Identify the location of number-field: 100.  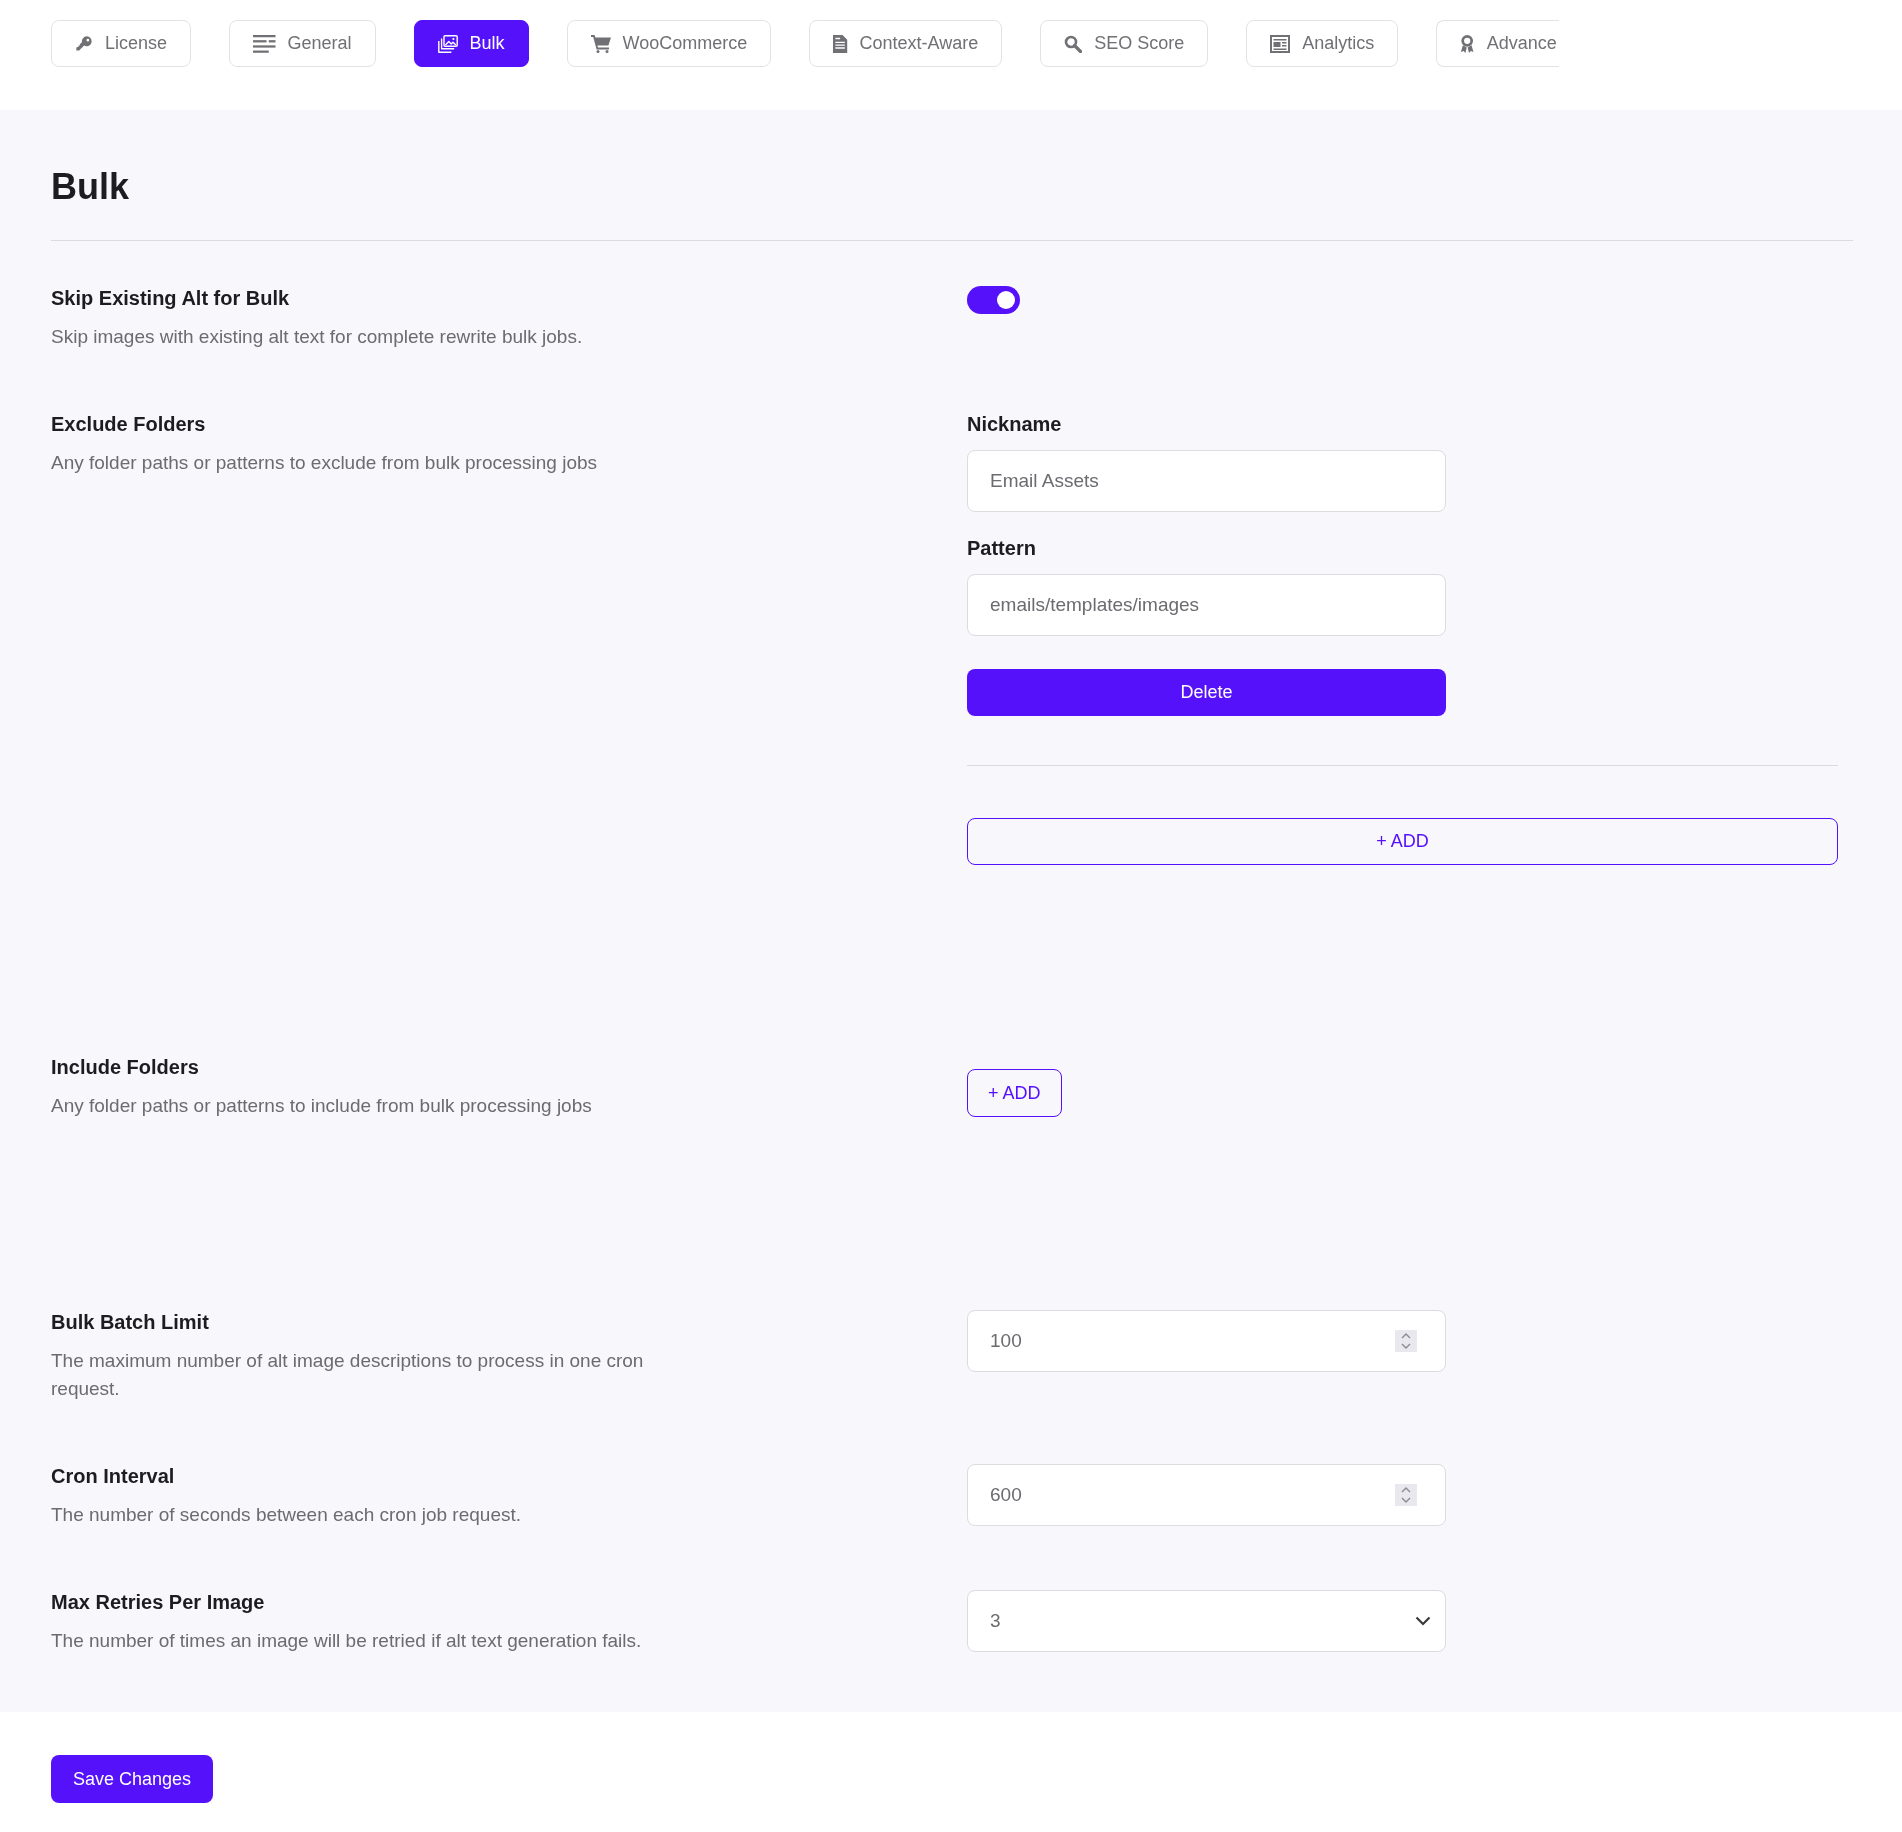
(1206, 1341).